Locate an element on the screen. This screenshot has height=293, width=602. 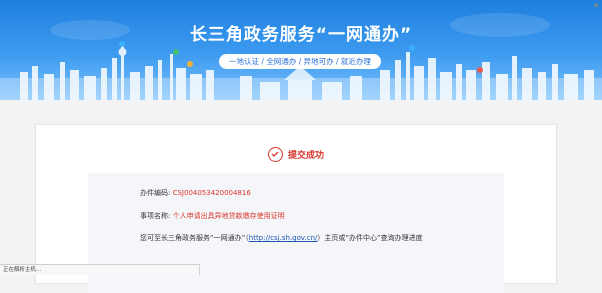
item-name-value: 个人申请出具异地贷款缴存使用证明 is located at coordinates (228, 216).